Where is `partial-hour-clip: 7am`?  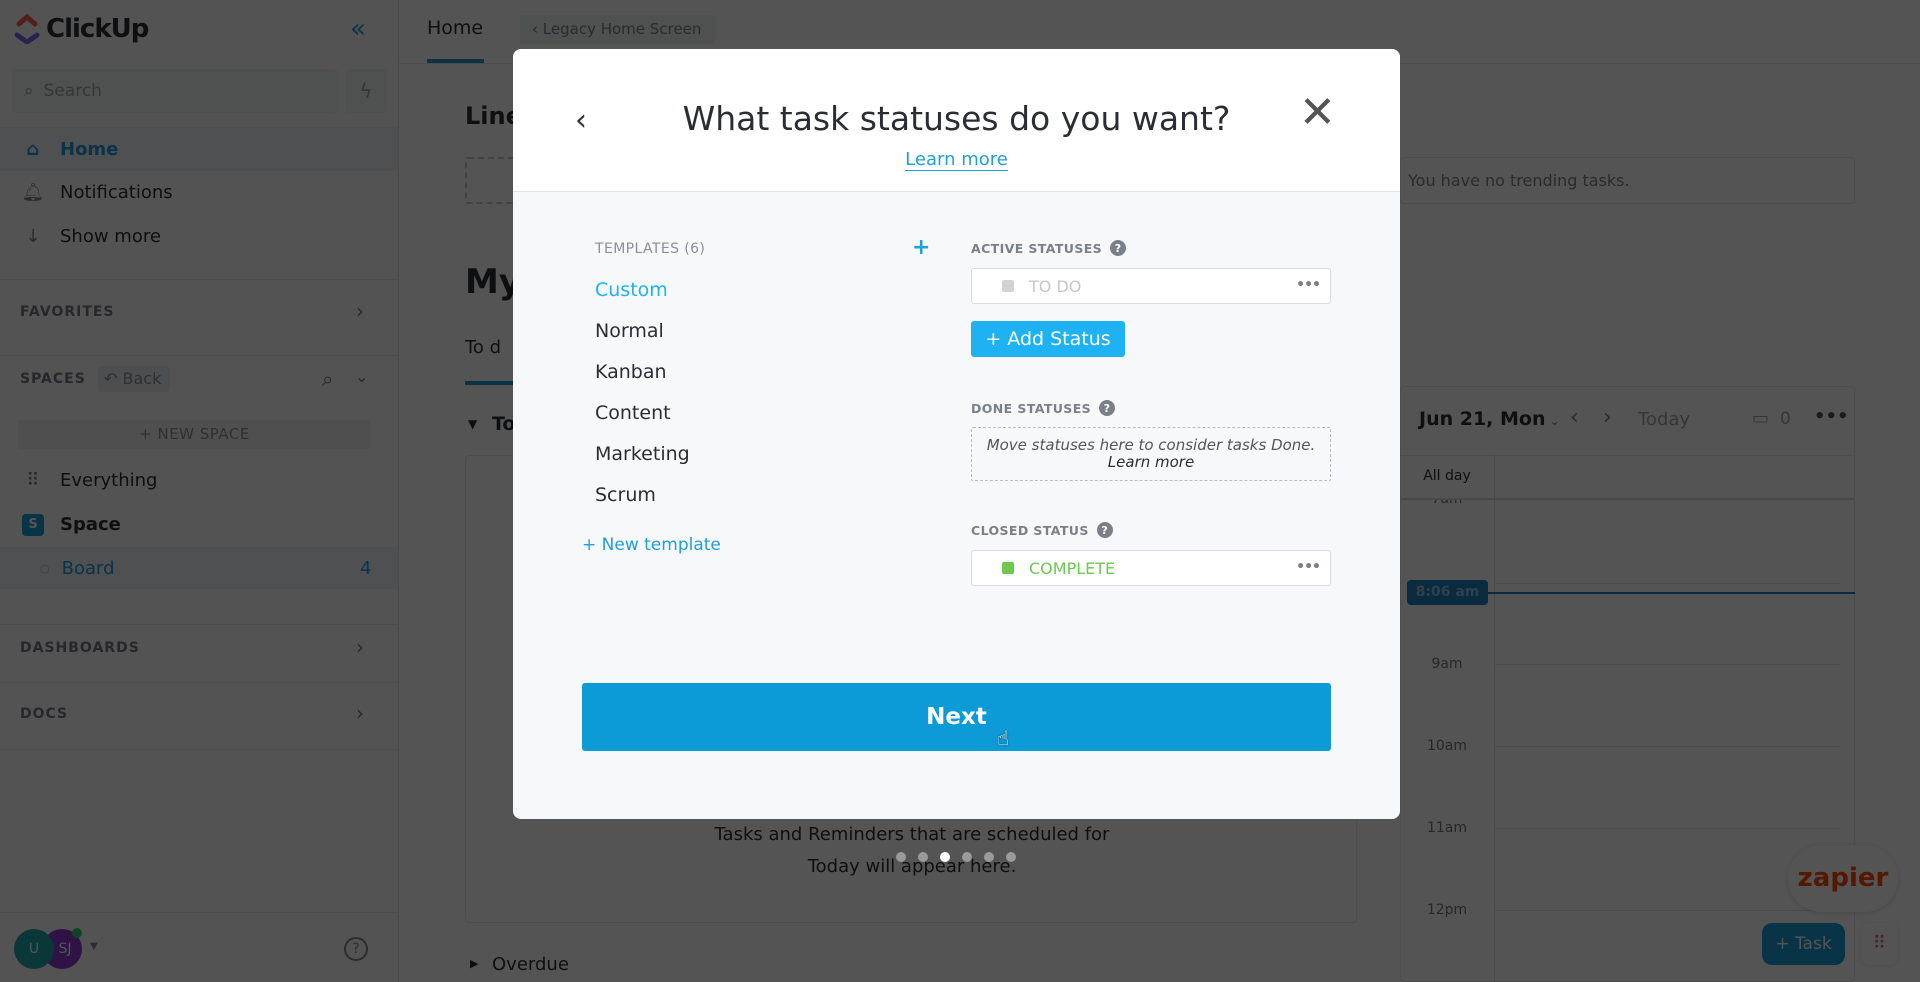 partial-hour-clip: 7am is located at coordinates (1447, 504).